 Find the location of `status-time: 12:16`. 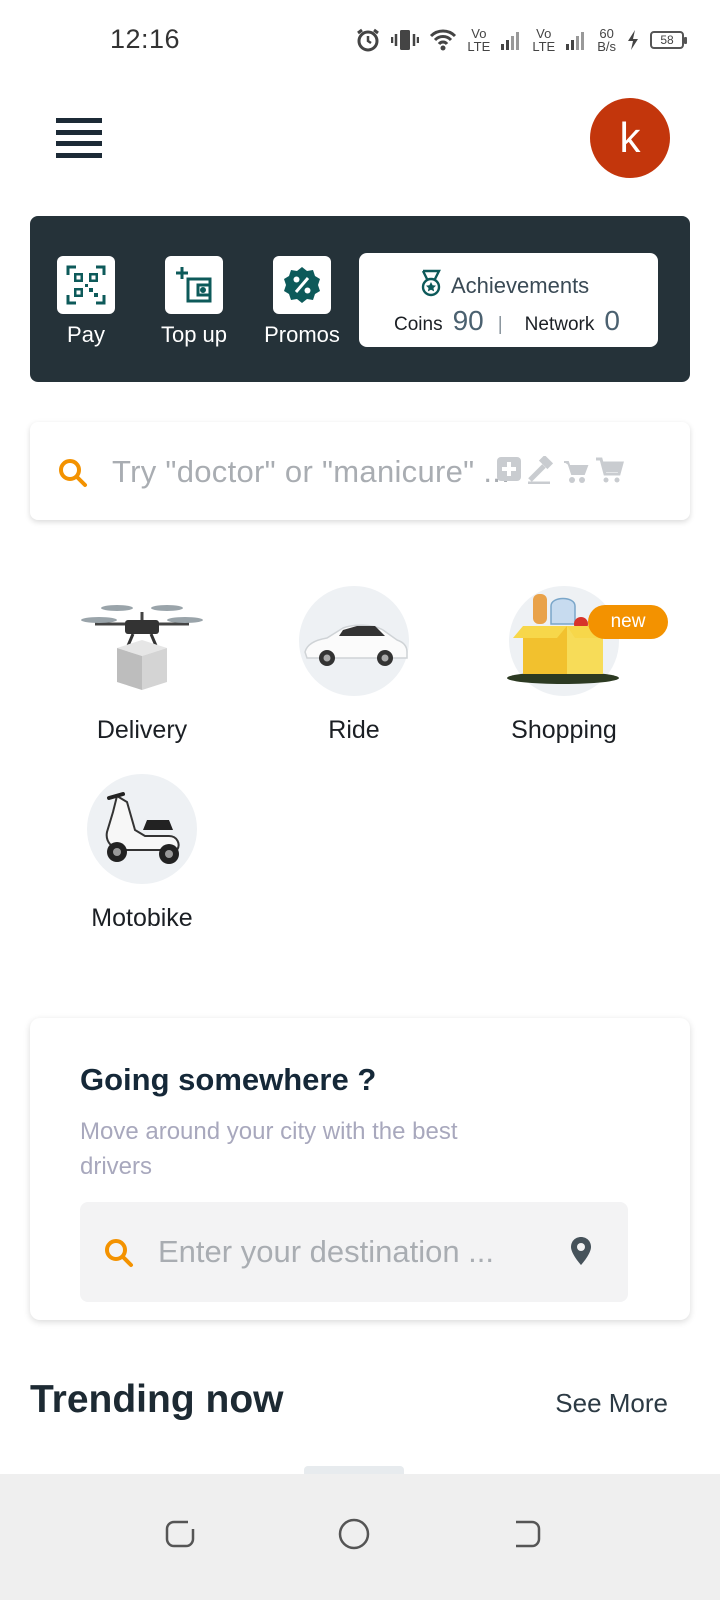

status-time: 12:16 is located at coordinates (145, 39).